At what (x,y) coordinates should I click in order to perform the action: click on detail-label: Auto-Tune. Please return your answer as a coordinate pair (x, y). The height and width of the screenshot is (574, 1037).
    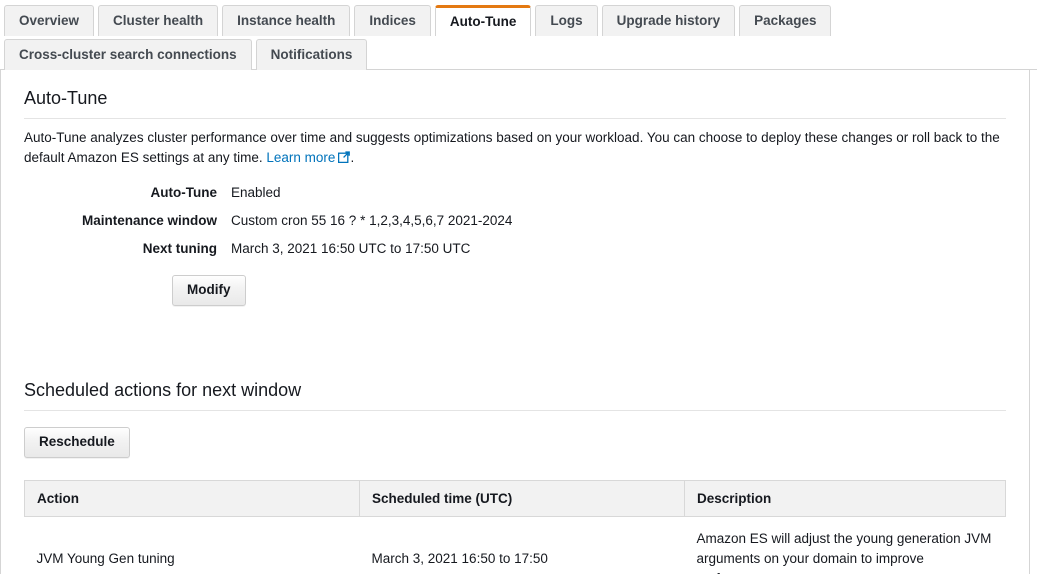
    Looking at the image, I should click on (183, 192).